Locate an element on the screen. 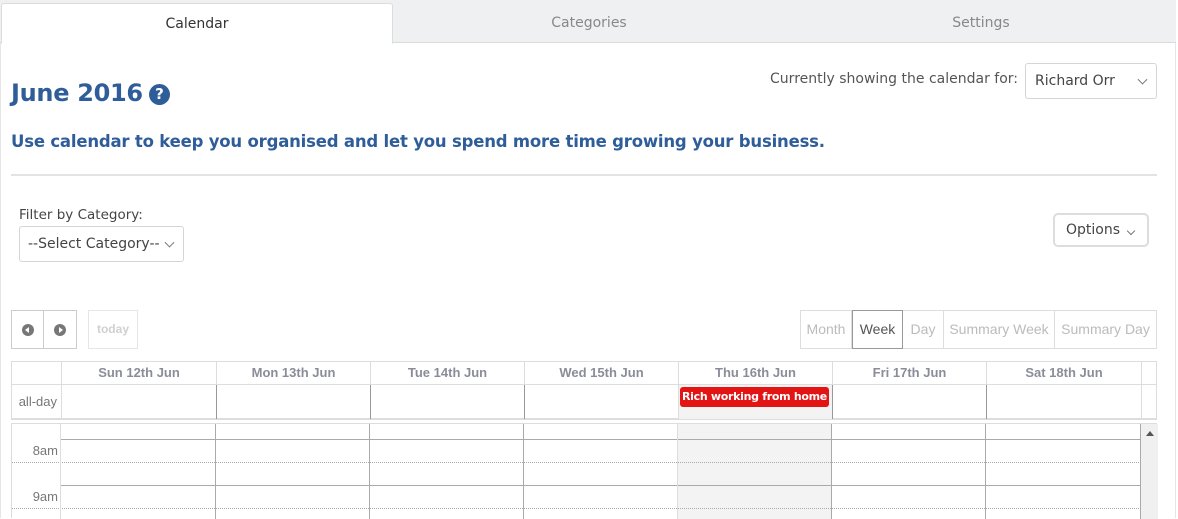  day-header: Tue 14th Jun is located at coordinates (447, 373).